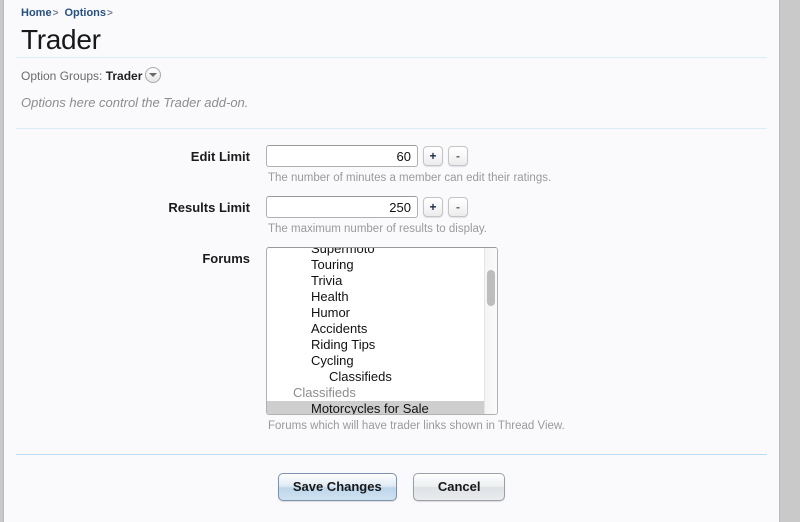  What do you see at coordinates (226, 258) in the screenshot?
I see `forums-label: Forums` at bounding box center [226, 258].